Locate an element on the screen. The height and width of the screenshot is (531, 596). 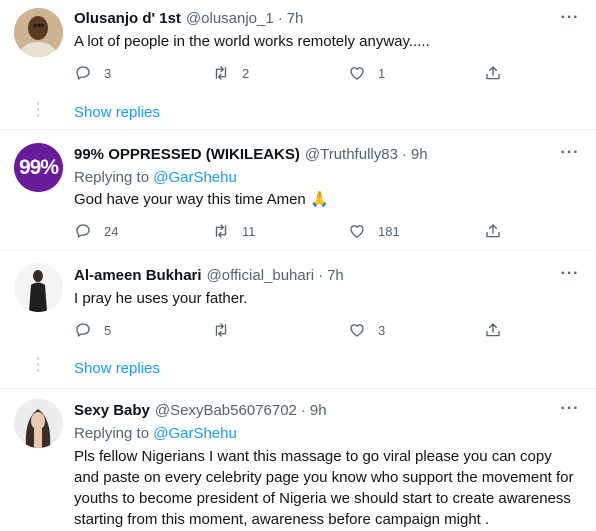
like-button: 1 is located at coordinates (416, 73).